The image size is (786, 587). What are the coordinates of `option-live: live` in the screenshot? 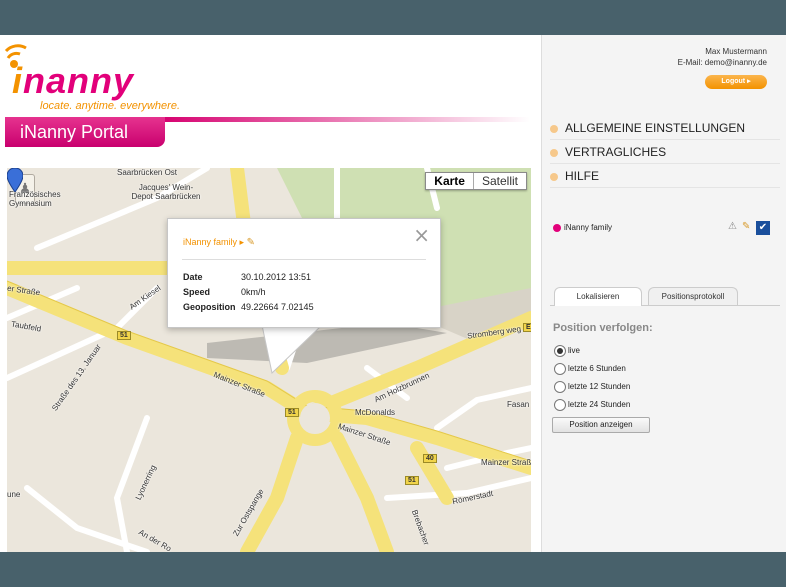 It's located at (567, 351).